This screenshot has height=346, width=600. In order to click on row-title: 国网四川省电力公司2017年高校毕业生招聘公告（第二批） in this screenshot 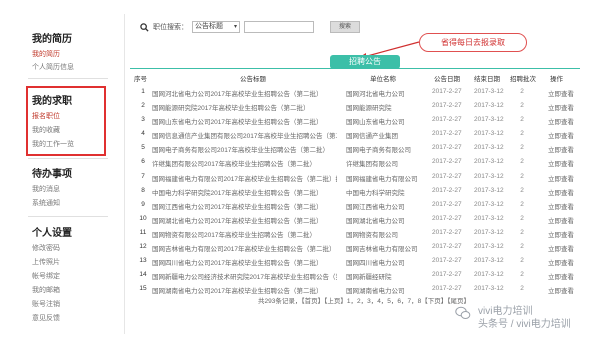, I will do `click(244, 262)`.